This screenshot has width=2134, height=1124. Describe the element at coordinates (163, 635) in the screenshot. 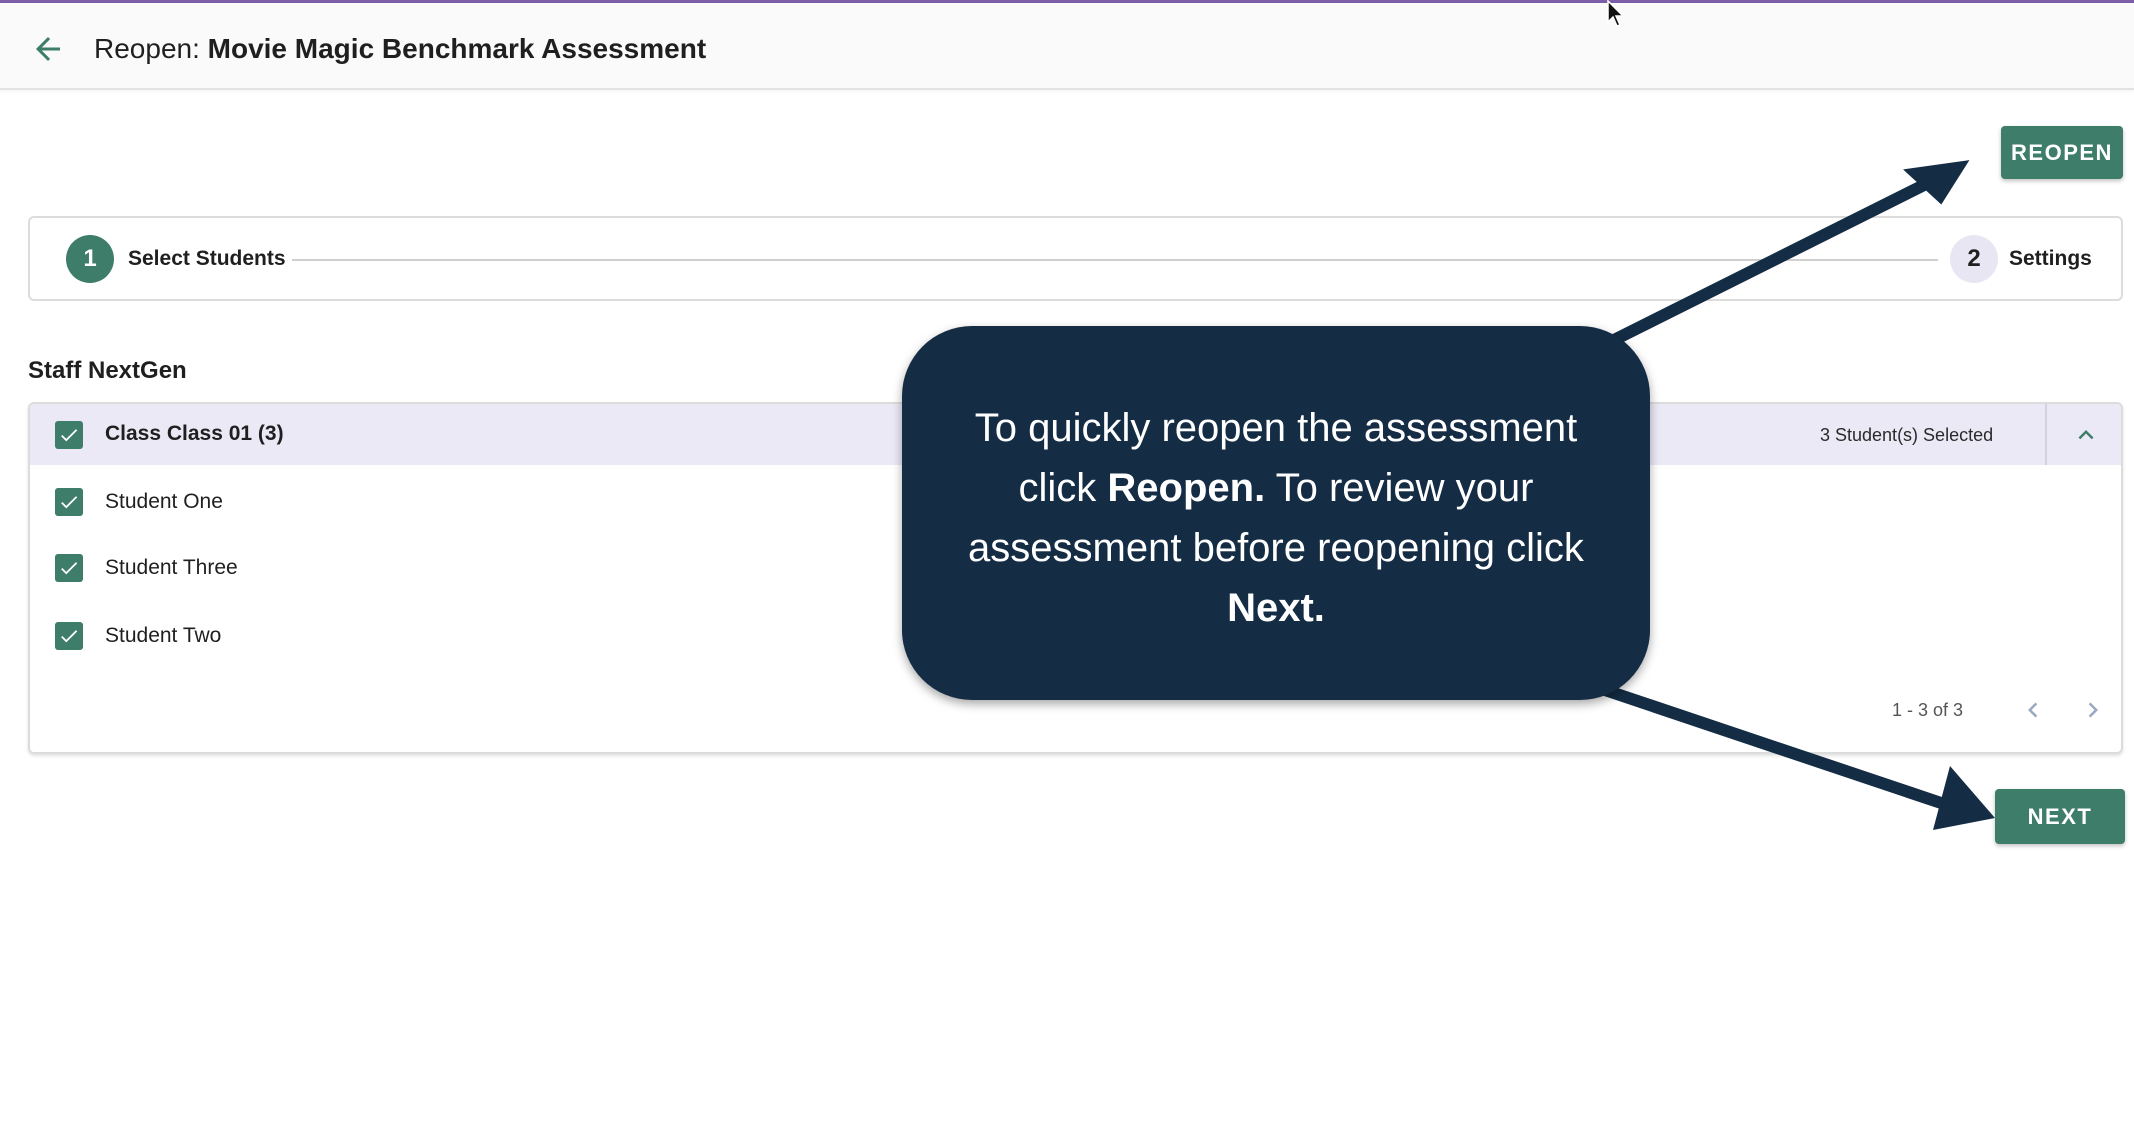

I see `student-name: Student Two` at that location.